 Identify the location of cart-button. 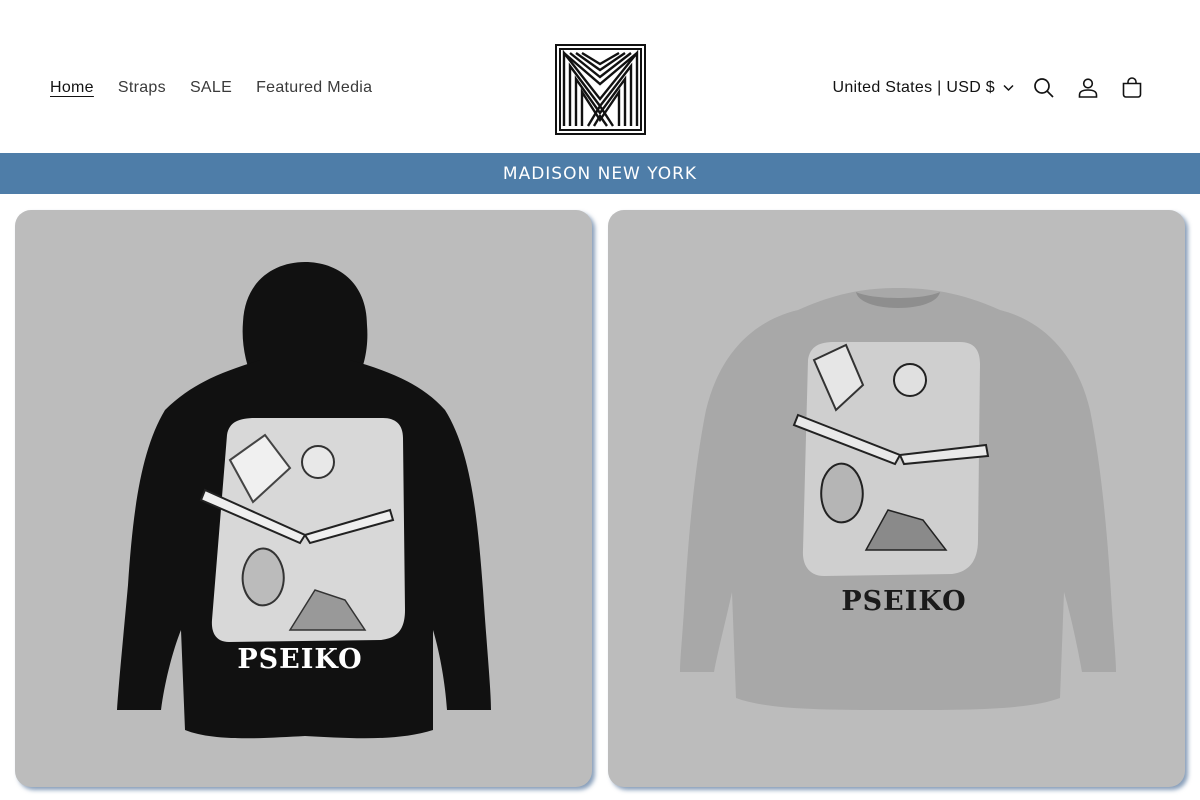
(1132, 88).